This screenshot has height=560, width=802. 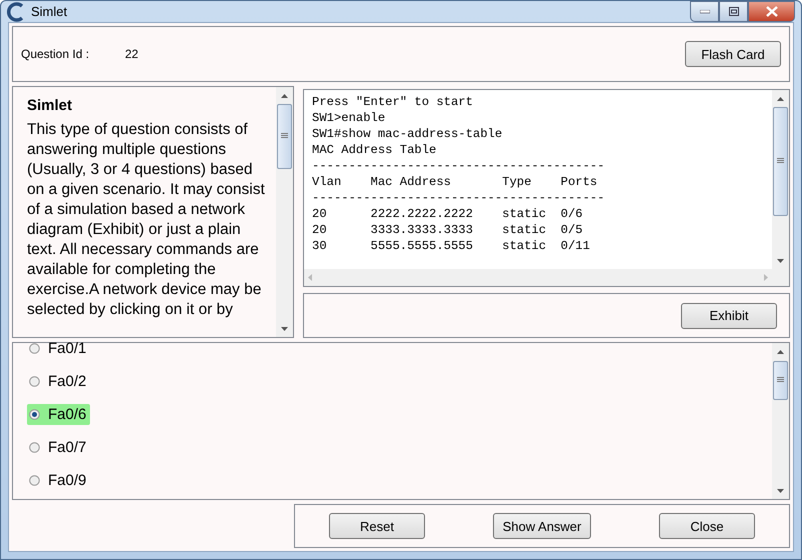 What do you see at coordinates (448, 214) in the screenshot?
I see `terminal-line: 20 2222.2222.2222 static 0/6` at bounding box center [448, 214].